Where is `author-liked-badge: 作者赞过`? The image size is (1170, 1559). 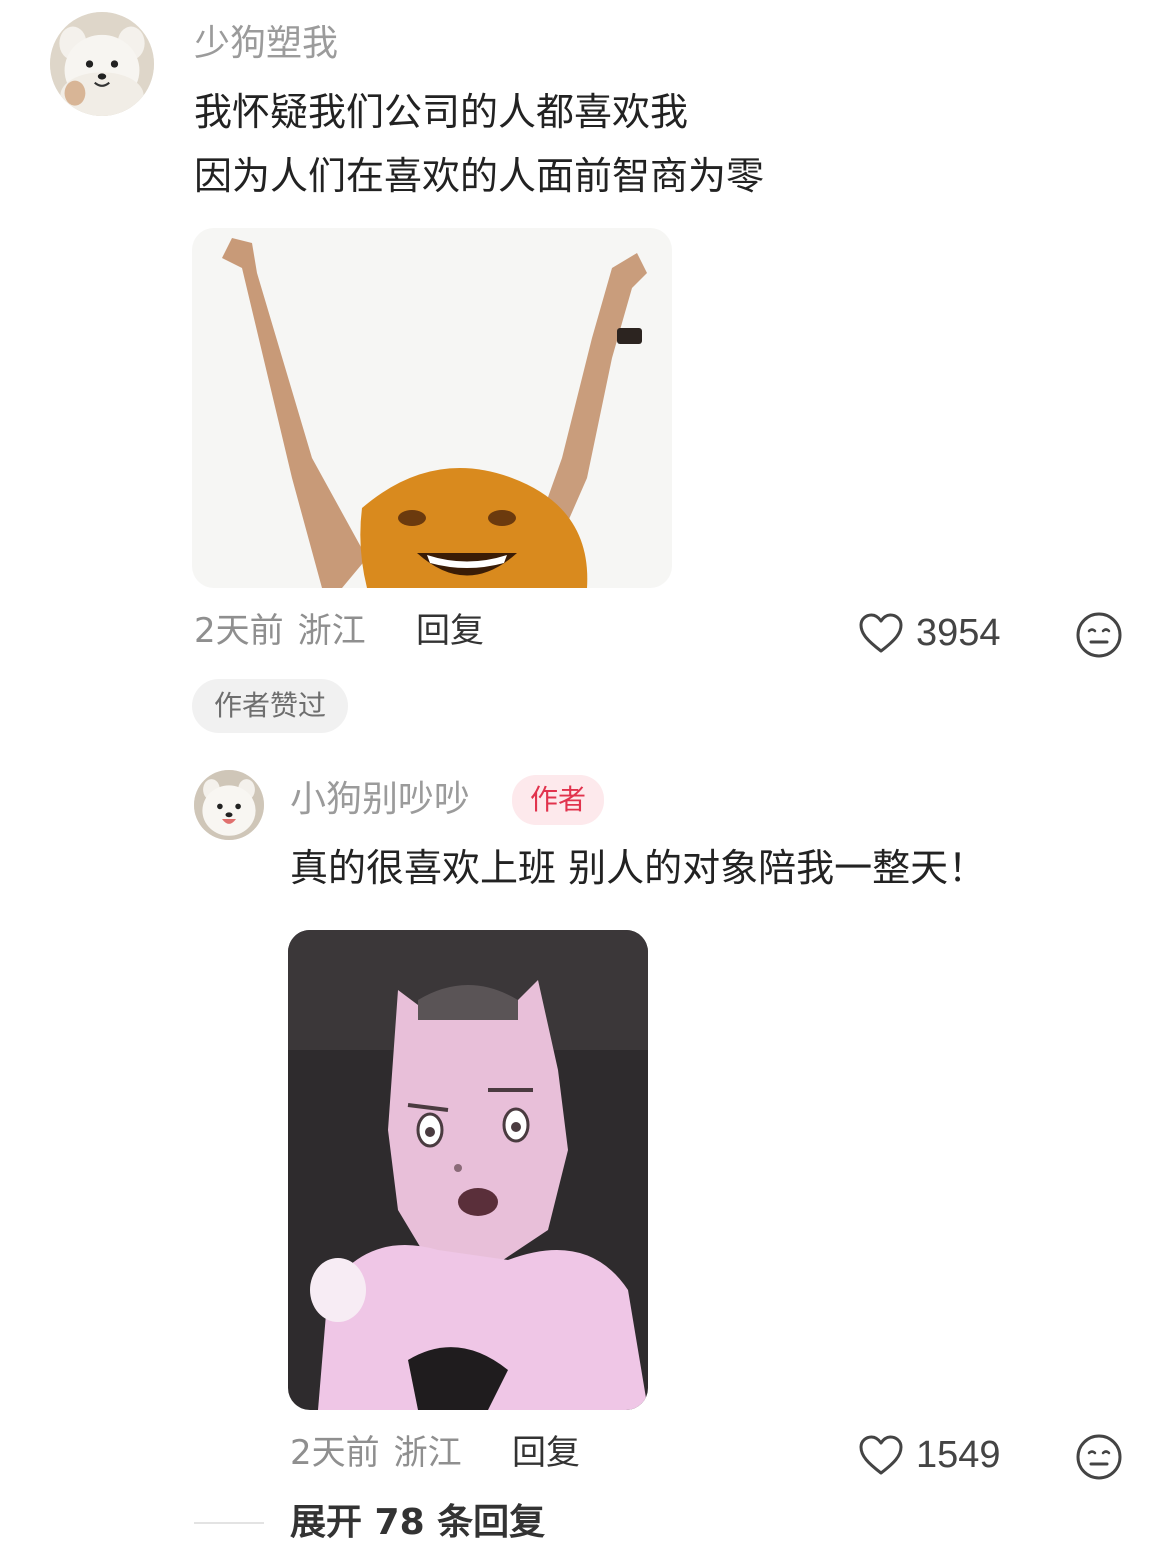 author-liked-badge: 作者赞过 is located at coordinates (270, 706).